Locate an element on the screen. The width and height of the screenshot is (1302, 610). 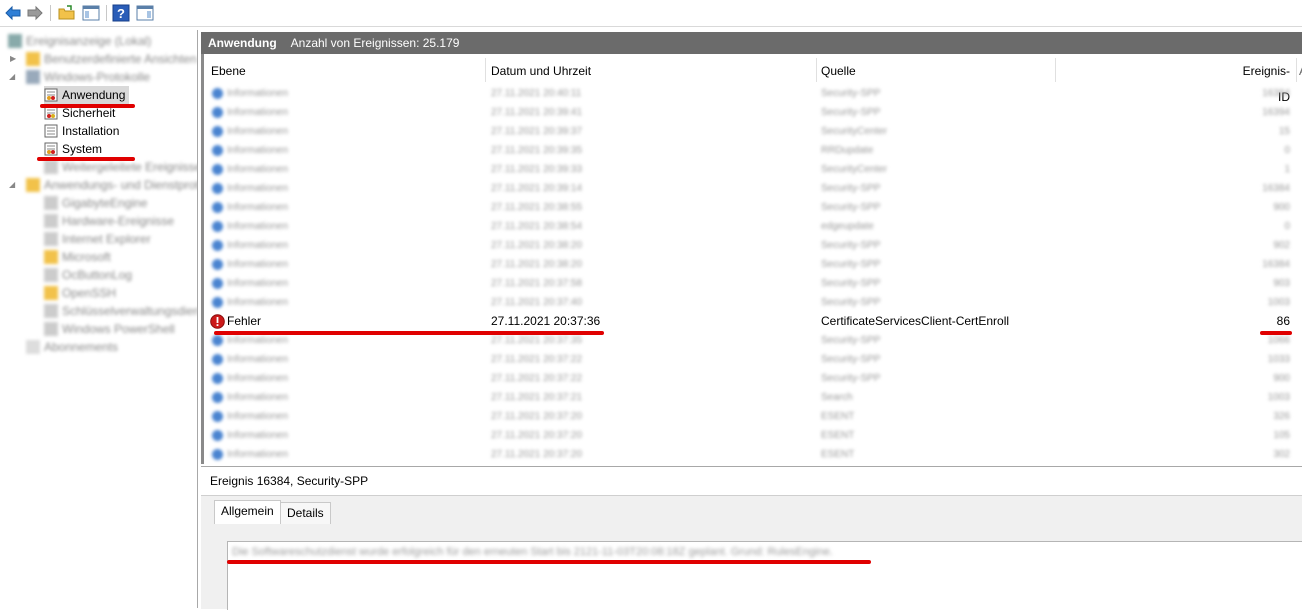
tree-item-app-log: Internet Explorer is located at coordinates (97, 239).